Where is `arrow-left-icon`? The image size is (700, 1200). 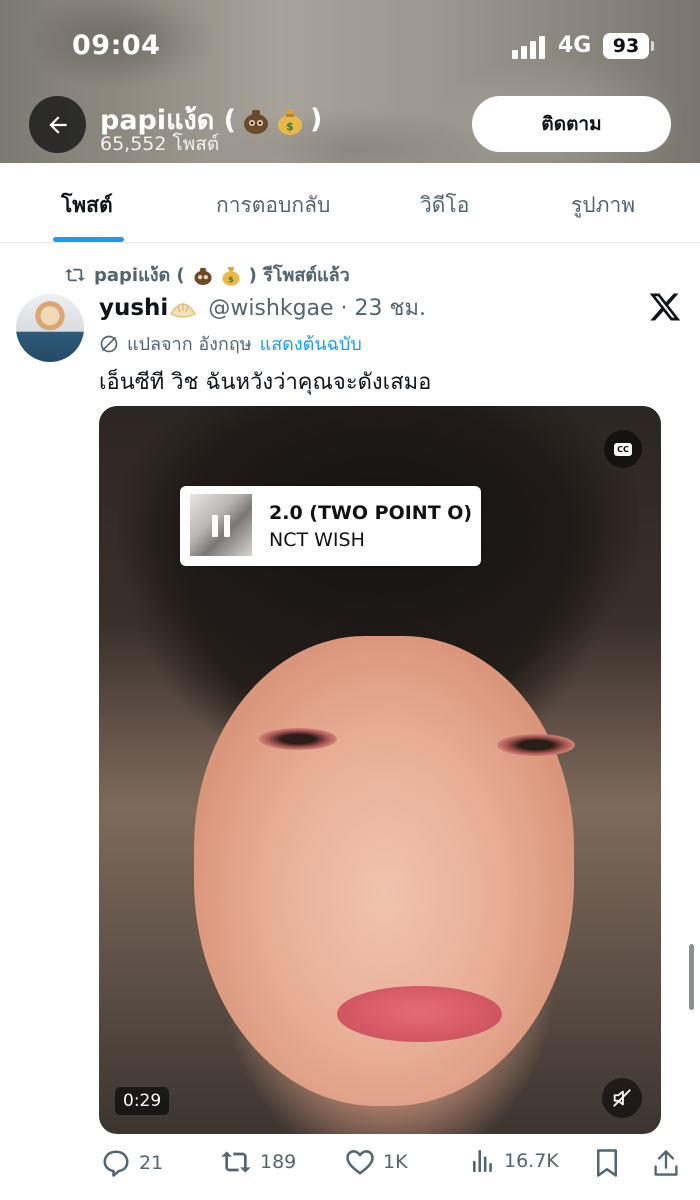
arrow-left-icon is located at coordinates (57, 124).